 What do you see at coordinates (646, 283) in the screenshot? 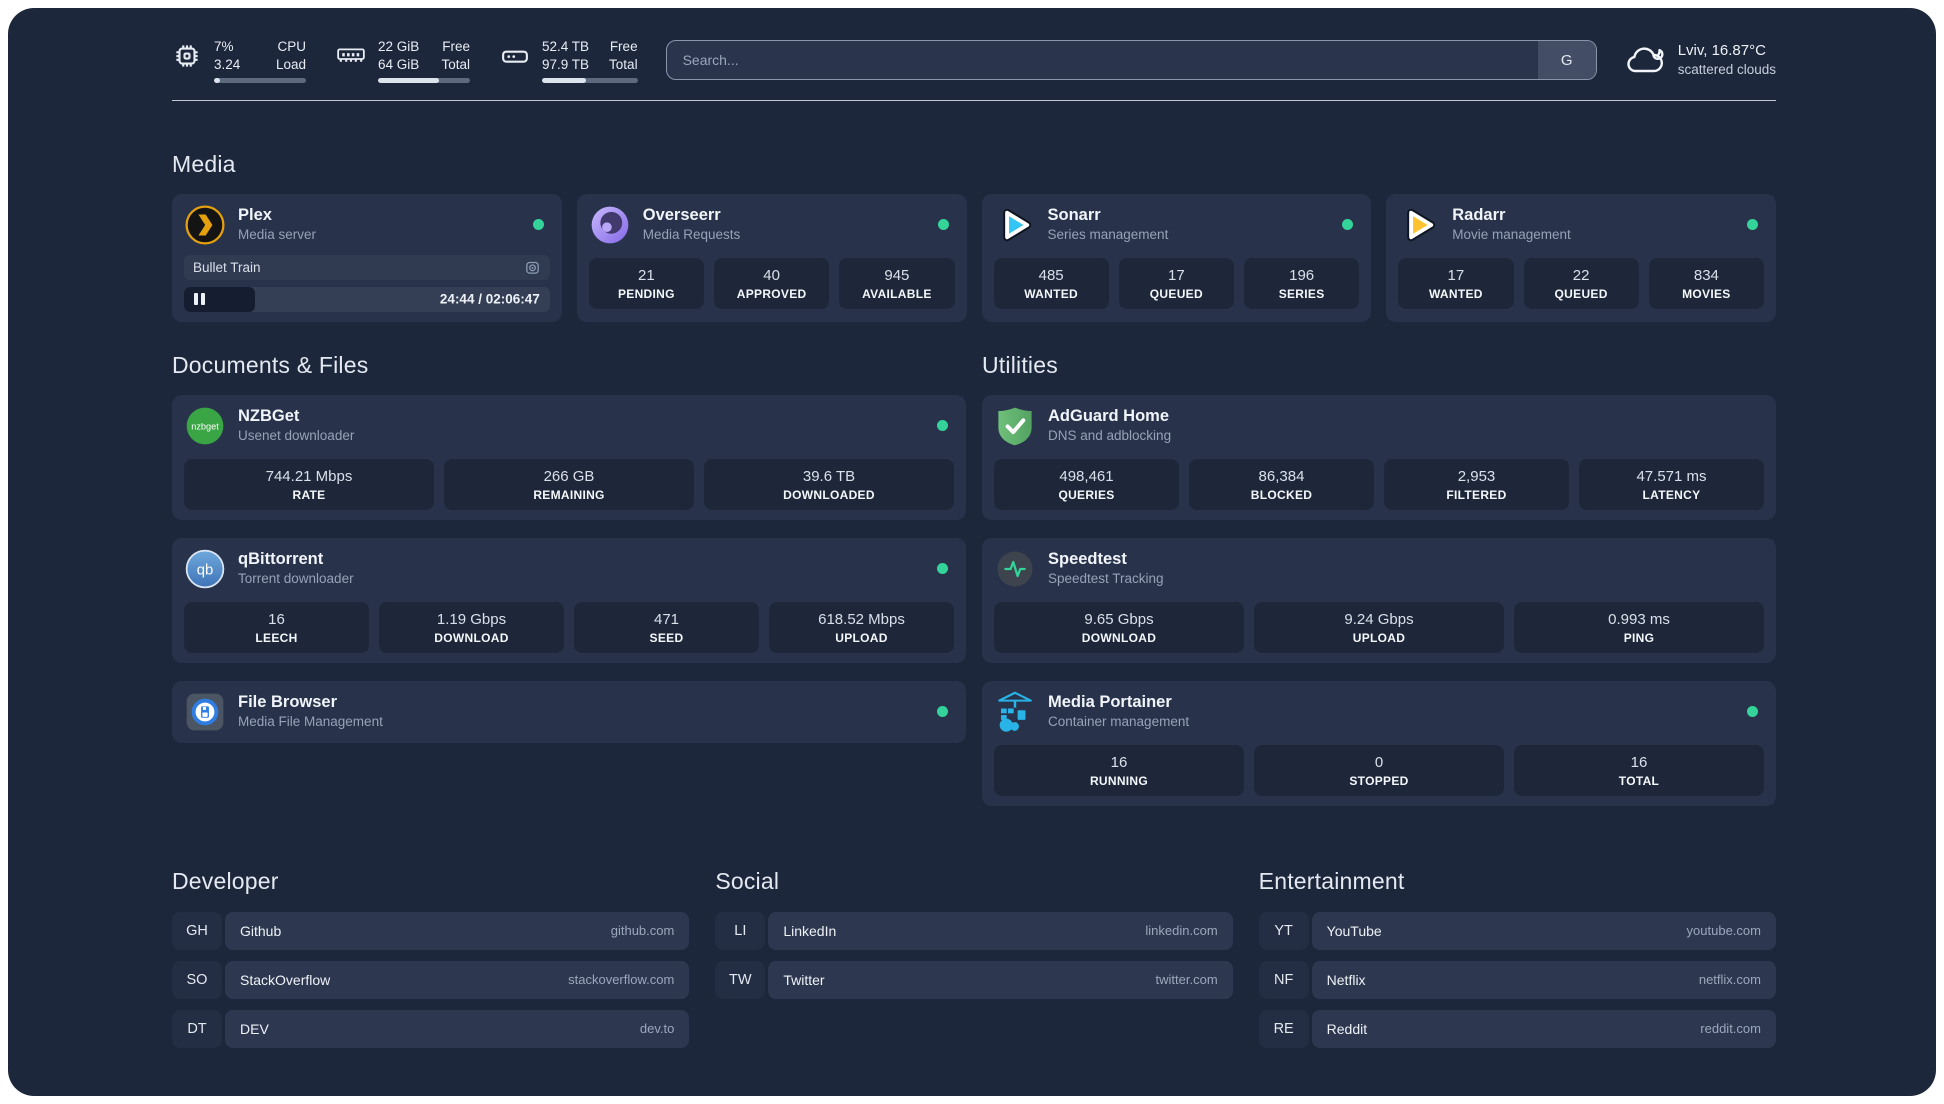
I see `stat-pending: 21 PENDING` at bounding box center [646, 283].